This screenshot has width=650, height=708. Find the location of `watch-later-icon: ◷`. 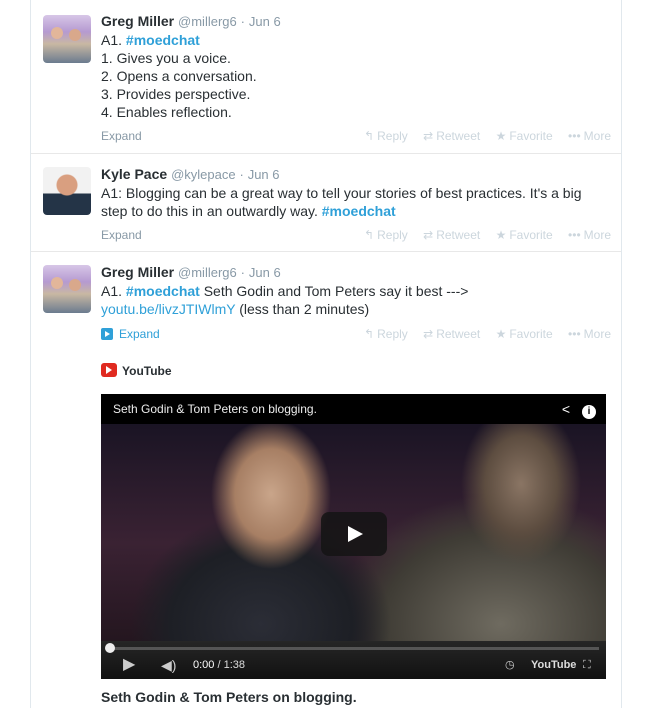

watch-later-icon: ◷ is located at coordinates (510, 665).